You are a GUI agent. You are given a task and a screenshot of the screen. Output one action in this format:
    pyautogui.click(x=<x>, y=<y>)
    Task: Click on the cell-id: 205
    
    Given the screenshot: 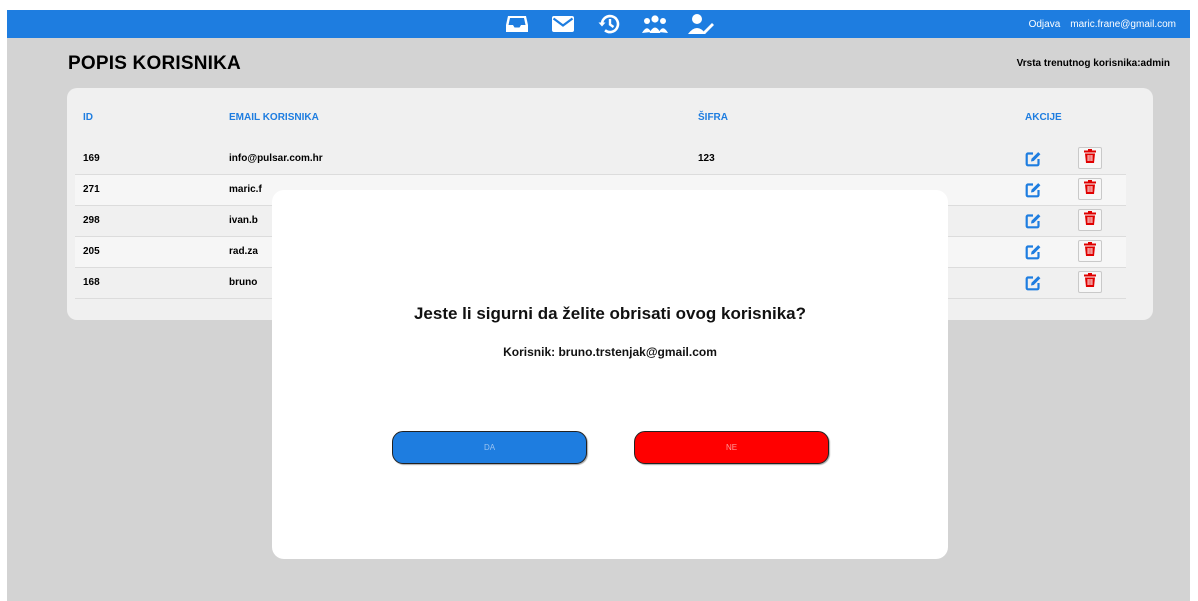 What is the action you would take?
    pyautogui.click(x=91, y=251)
    